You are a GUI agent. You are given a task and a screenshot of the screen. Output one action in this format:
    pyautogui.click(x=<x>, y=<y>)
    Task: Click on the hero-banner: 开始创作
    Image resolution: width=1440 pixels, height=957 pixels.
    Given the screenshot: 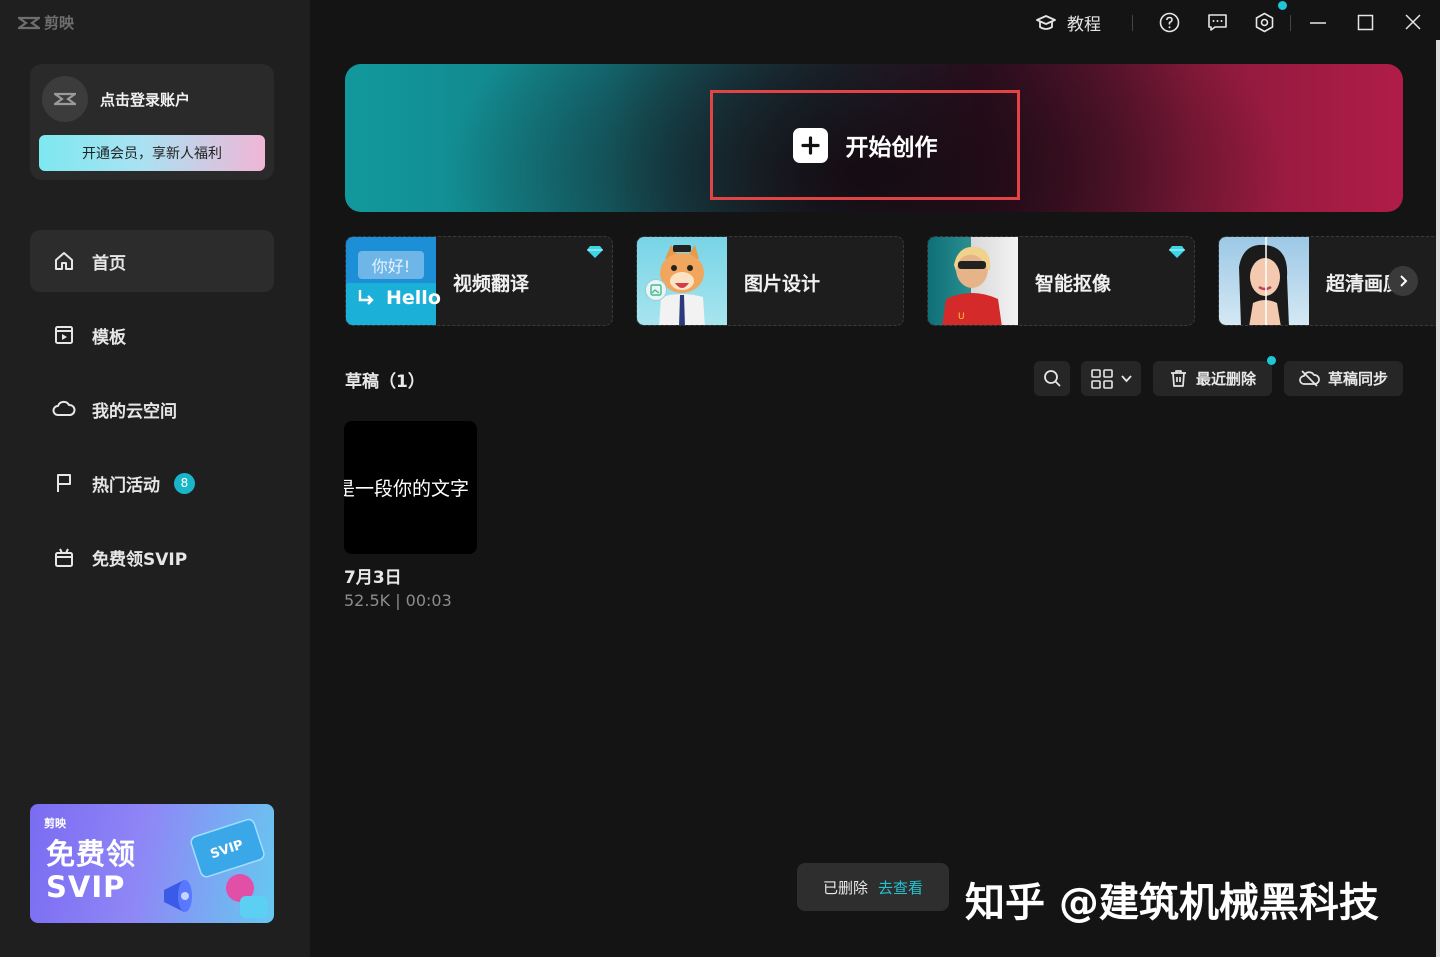 What is the action you would take?
    pyautogui.click(x=874, y=138)
    